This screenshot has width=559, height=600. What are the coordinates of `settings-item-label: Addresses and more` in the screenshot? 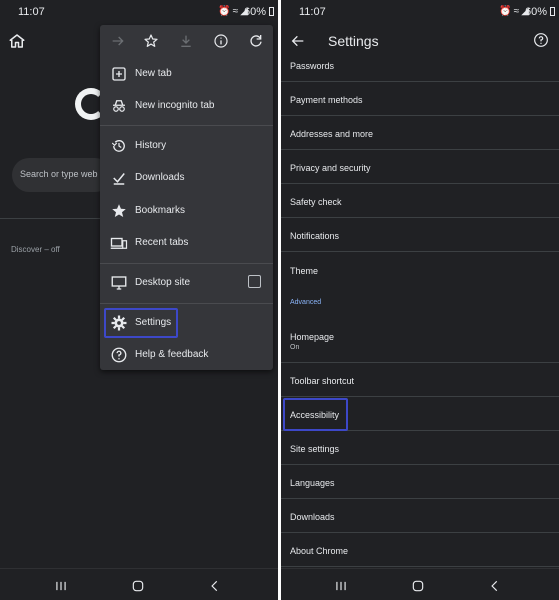 It's located at (332, 134).